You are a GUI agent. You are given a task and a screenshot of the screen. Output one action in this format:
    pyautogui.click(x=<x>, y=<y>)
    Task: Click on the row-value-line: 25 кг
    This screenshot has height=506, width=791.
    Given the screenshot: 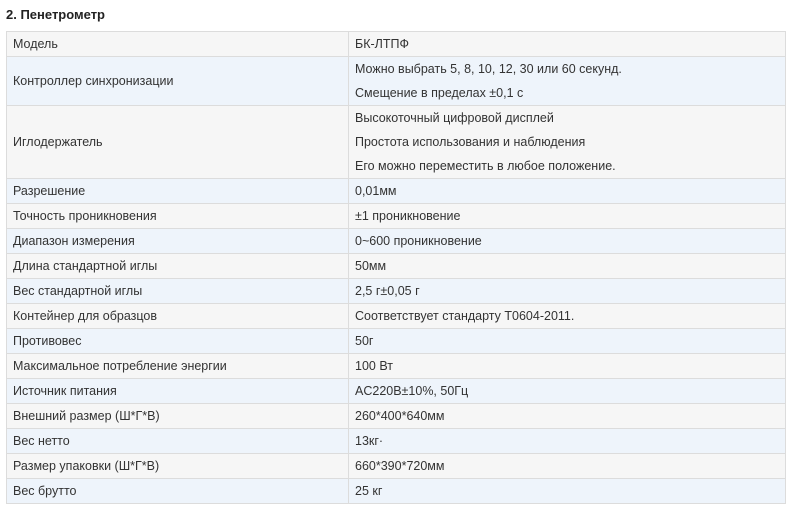 What is the action you would take?
    pyautogui.click(x=369, y=491)
    